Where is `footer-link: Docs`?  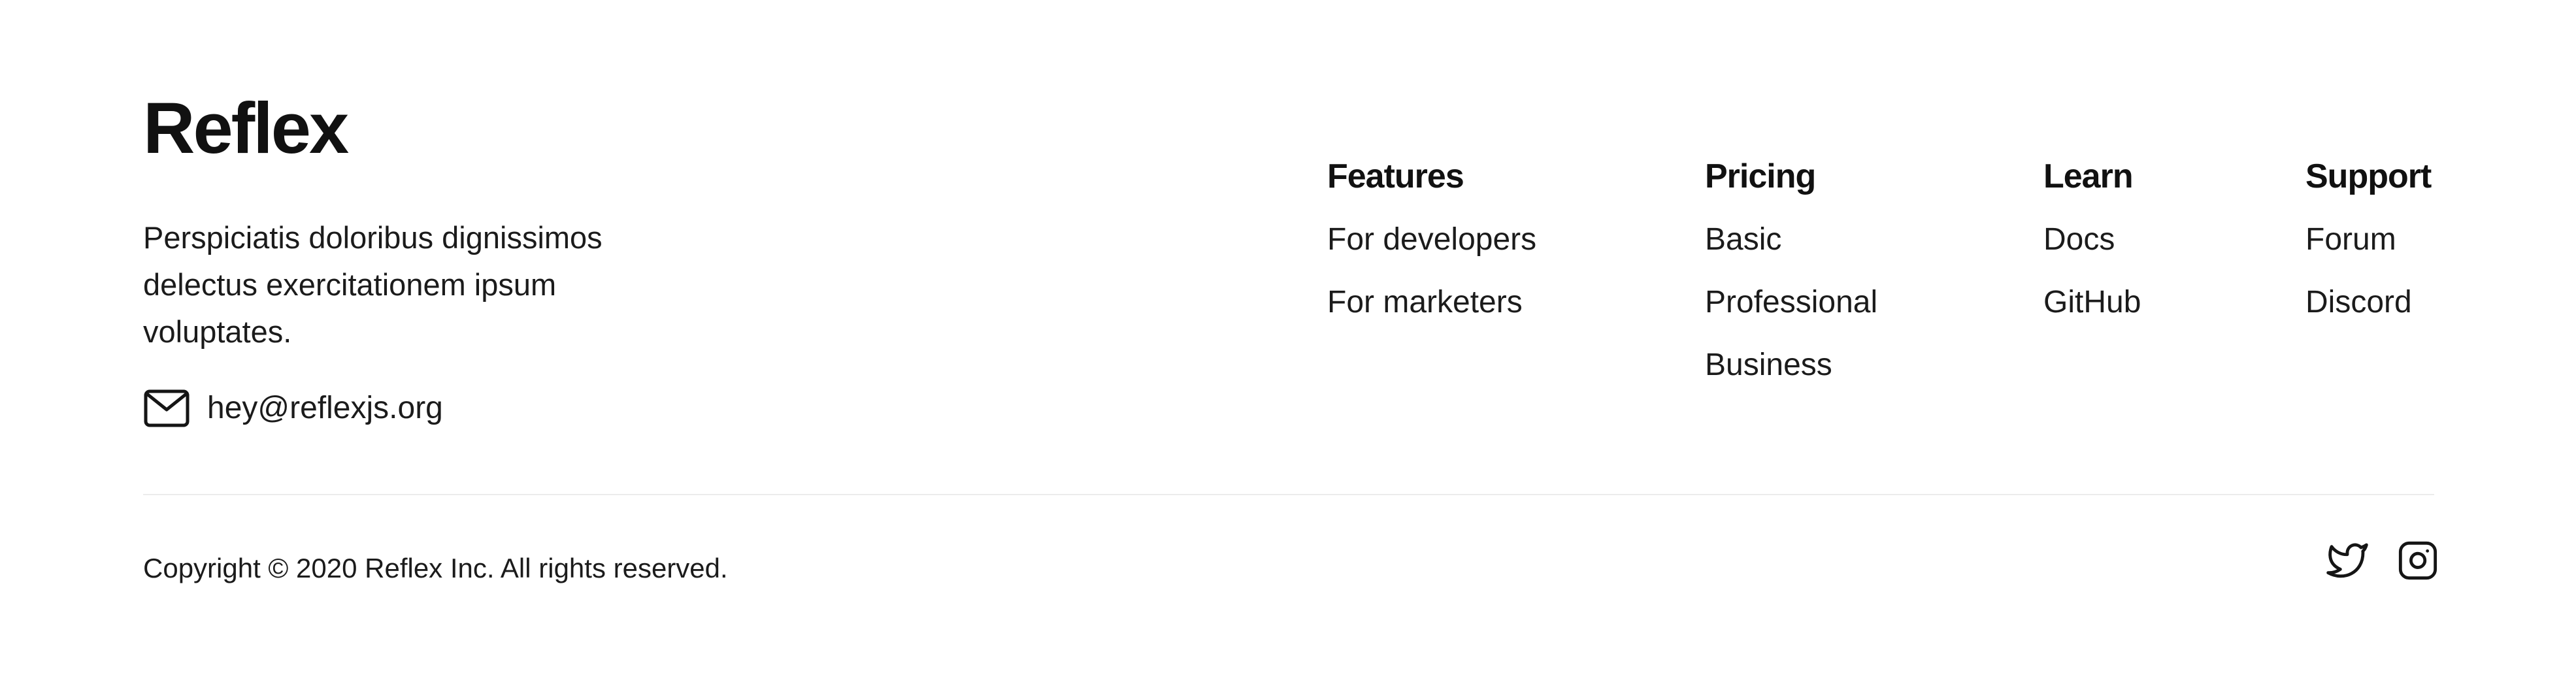
footer-link: Docs is located at coordinates (2092, 240).